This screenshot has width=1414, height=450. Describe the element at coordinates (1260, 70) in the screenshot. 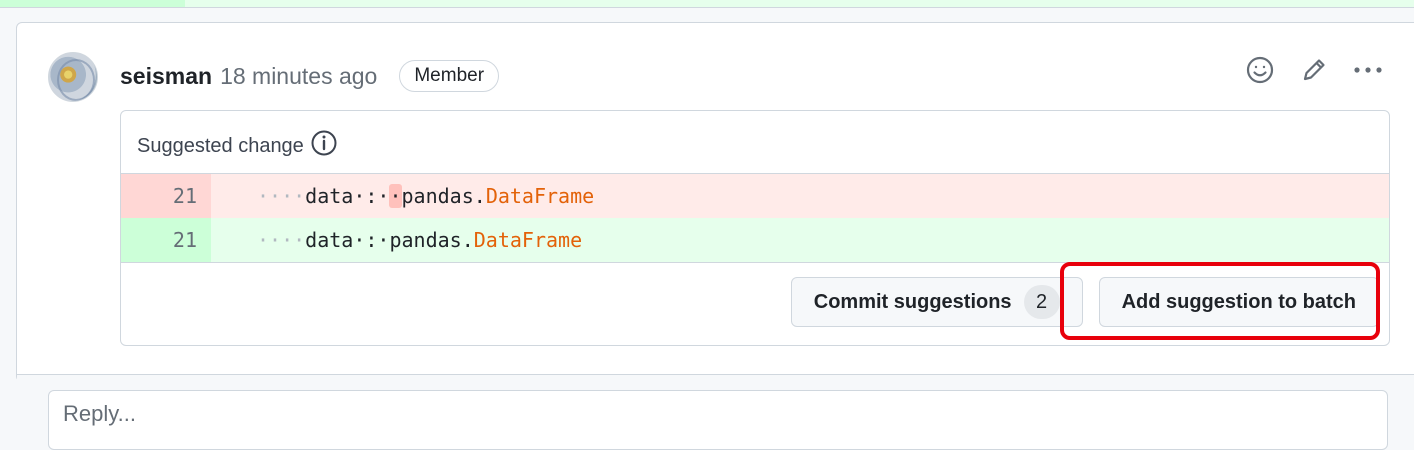

I see `smiley-icon` at that location.